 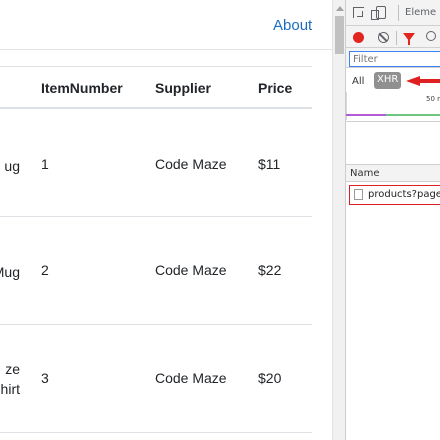 What do you see at coordinates (431, 36) in the screenshot?
I see `search-icon` at bounding box center [431, 36].